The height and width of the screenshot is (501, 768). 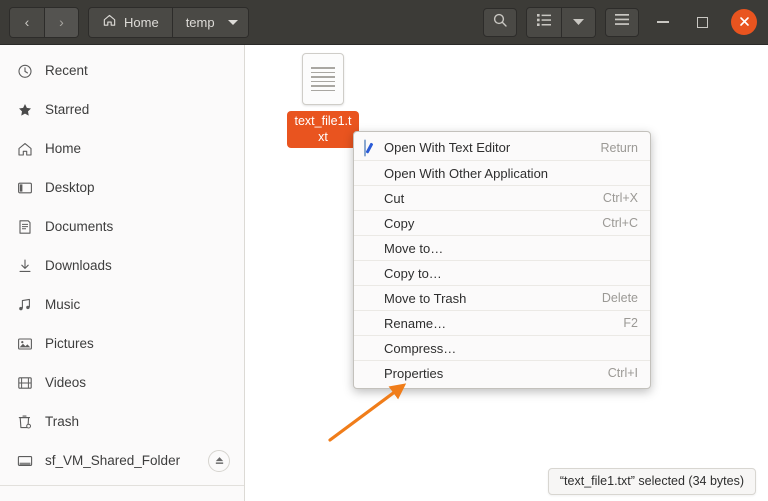 I want to click on close-button, so click(x=744, y=22).